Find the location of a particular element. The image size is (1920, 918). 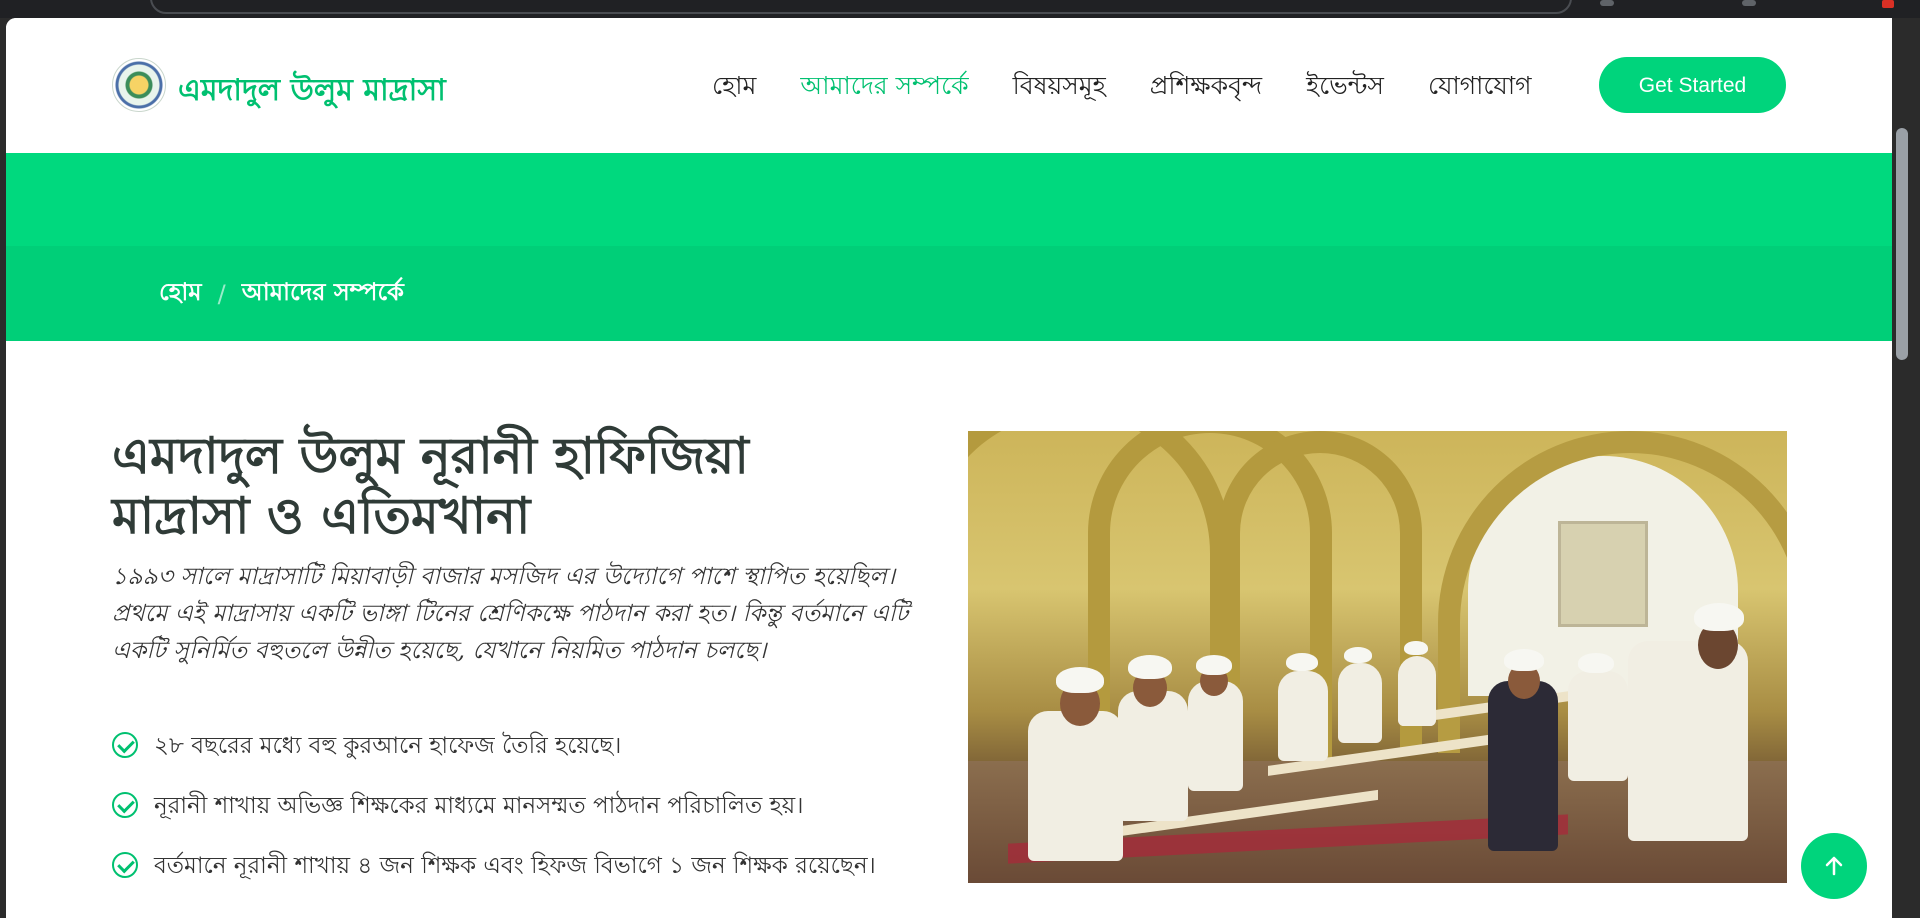

nav-item-subjects: বিষয়সমূহ is located at coordinates (1059, 86).